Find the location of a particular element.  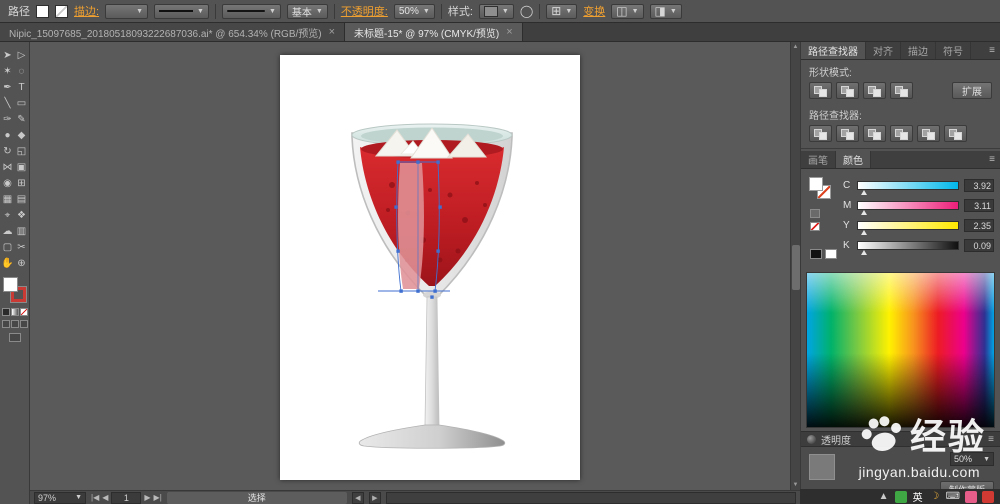

scroll-up-icon: ▲ is located at coordinates (796, 47).